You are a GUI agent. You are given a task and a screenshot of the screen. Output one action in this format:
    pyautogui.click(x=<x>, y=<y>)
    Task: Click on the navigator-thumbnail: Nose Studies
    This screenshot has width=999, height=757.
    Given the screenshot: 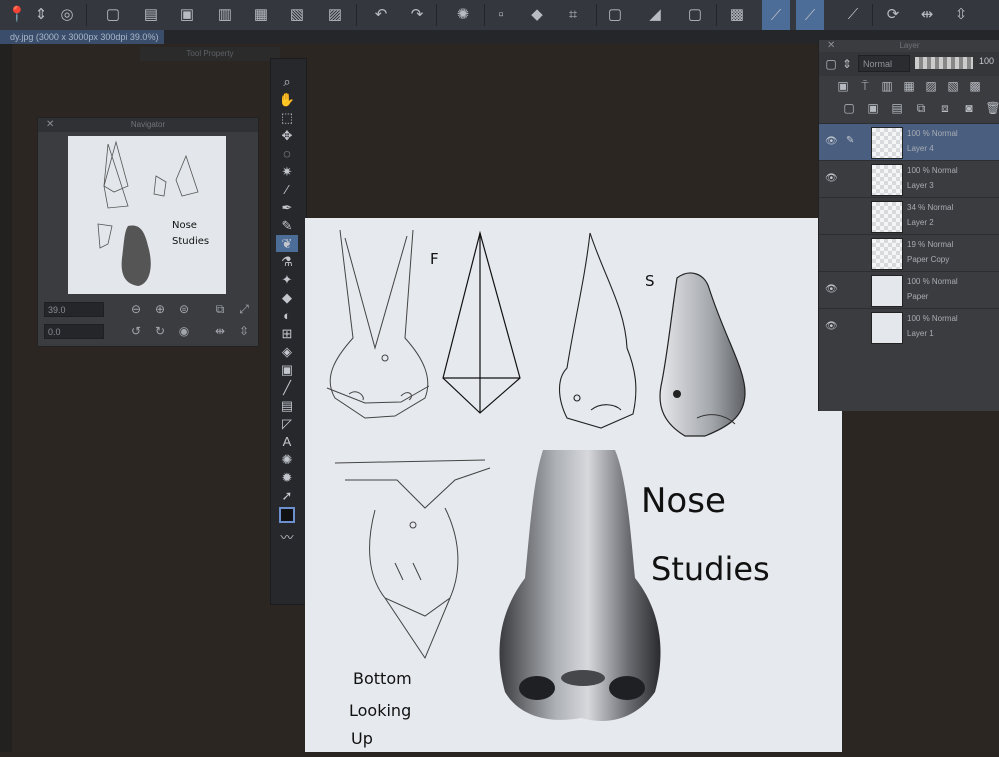 What is the action you would take?
    pyautogui.click(x=147, y=215)
    